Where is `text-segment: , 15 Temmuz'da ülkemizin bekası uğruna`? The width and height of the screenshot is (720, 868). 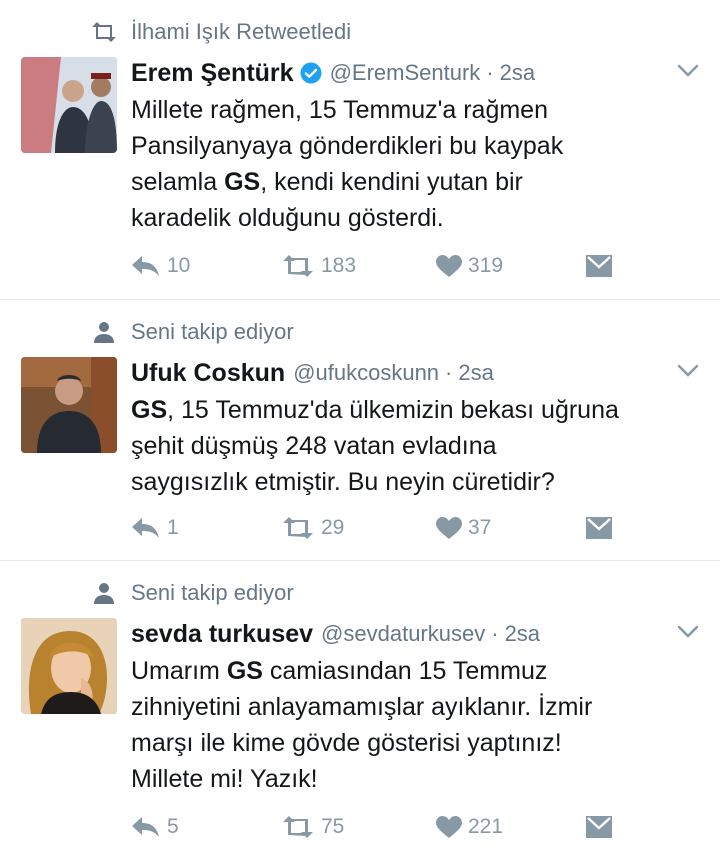
text-segment: , 15 Temmuz'da ülkemizin bekası uğruna is located at coordinates (393, 410).